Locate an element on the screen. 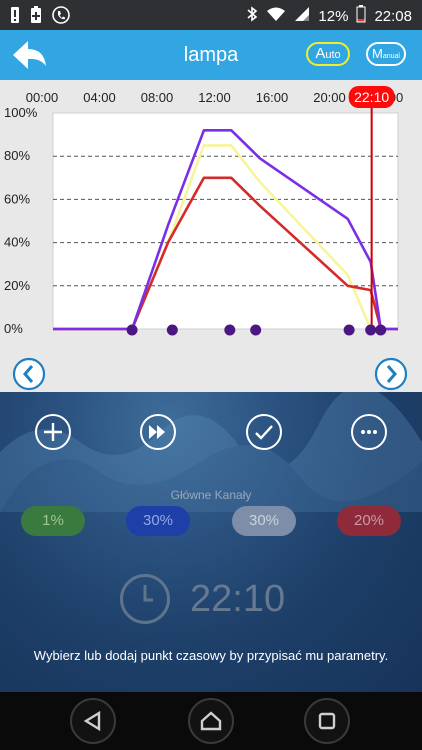  y-tick-label: 20% is located at coordinates (17, 285).